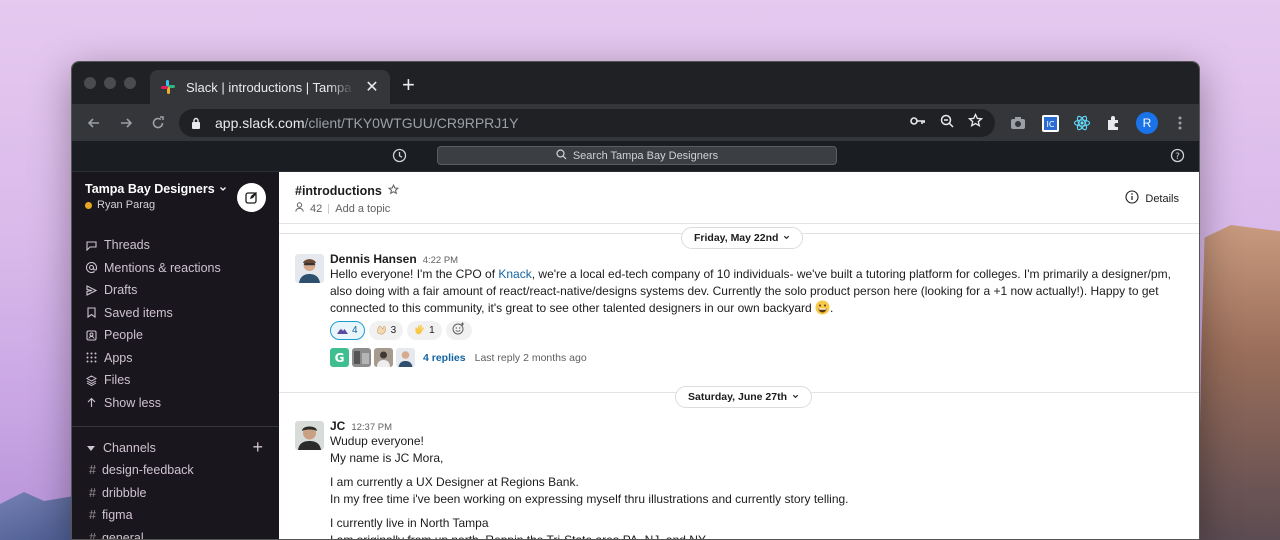 This screenshot has width=1280, height=540. Describe the element at coordinates (175, 426) in the screenshot. I see `sidebar-divider` at that location.